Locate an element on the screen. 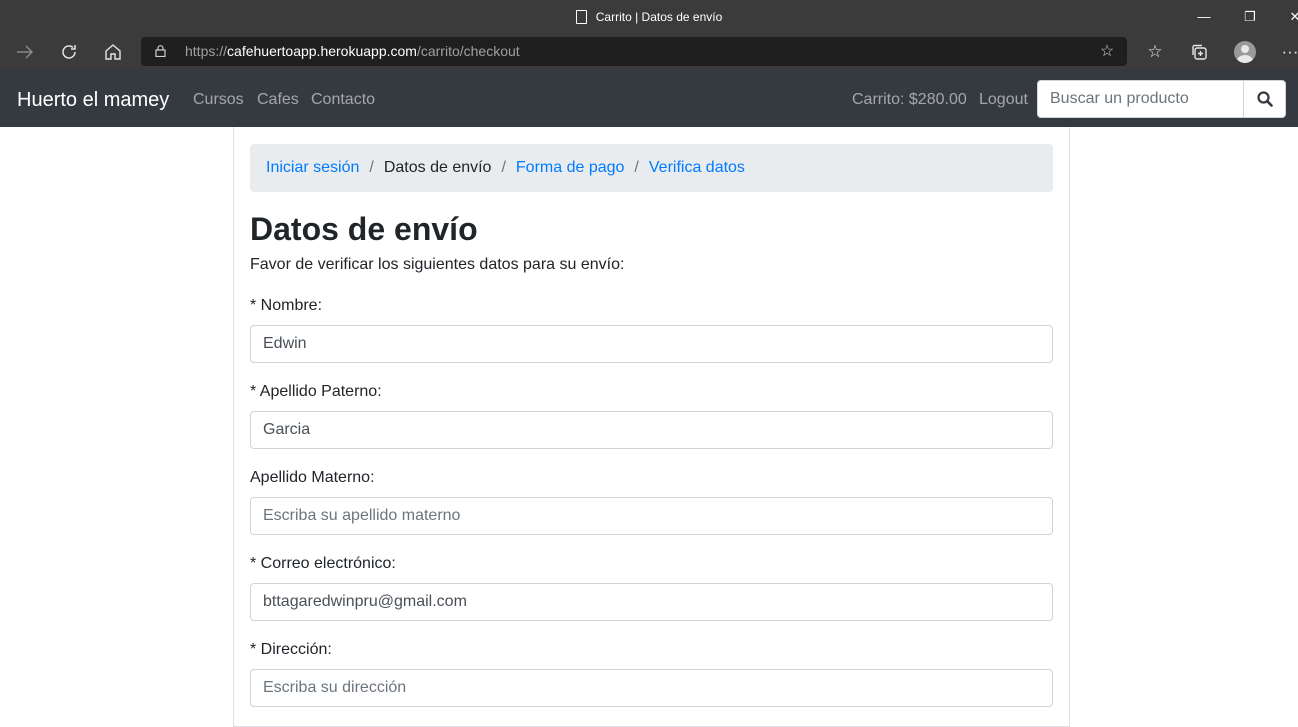 This screenshot has width=1298, height=727. collections-glyph is located at coordinates (1199, 52).